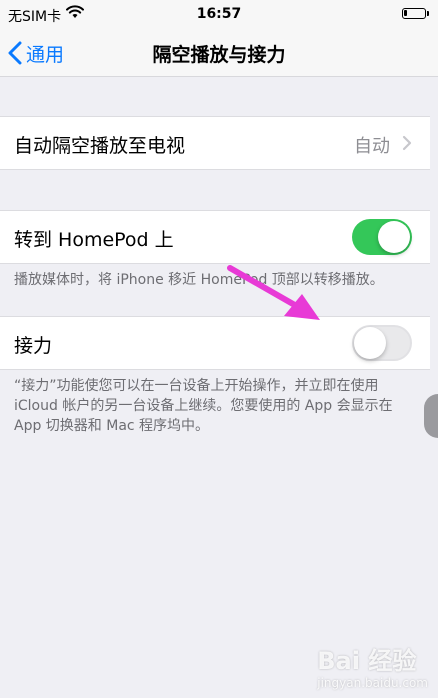  I want to click on handoff-row-label: 接力, so click(33, 346).